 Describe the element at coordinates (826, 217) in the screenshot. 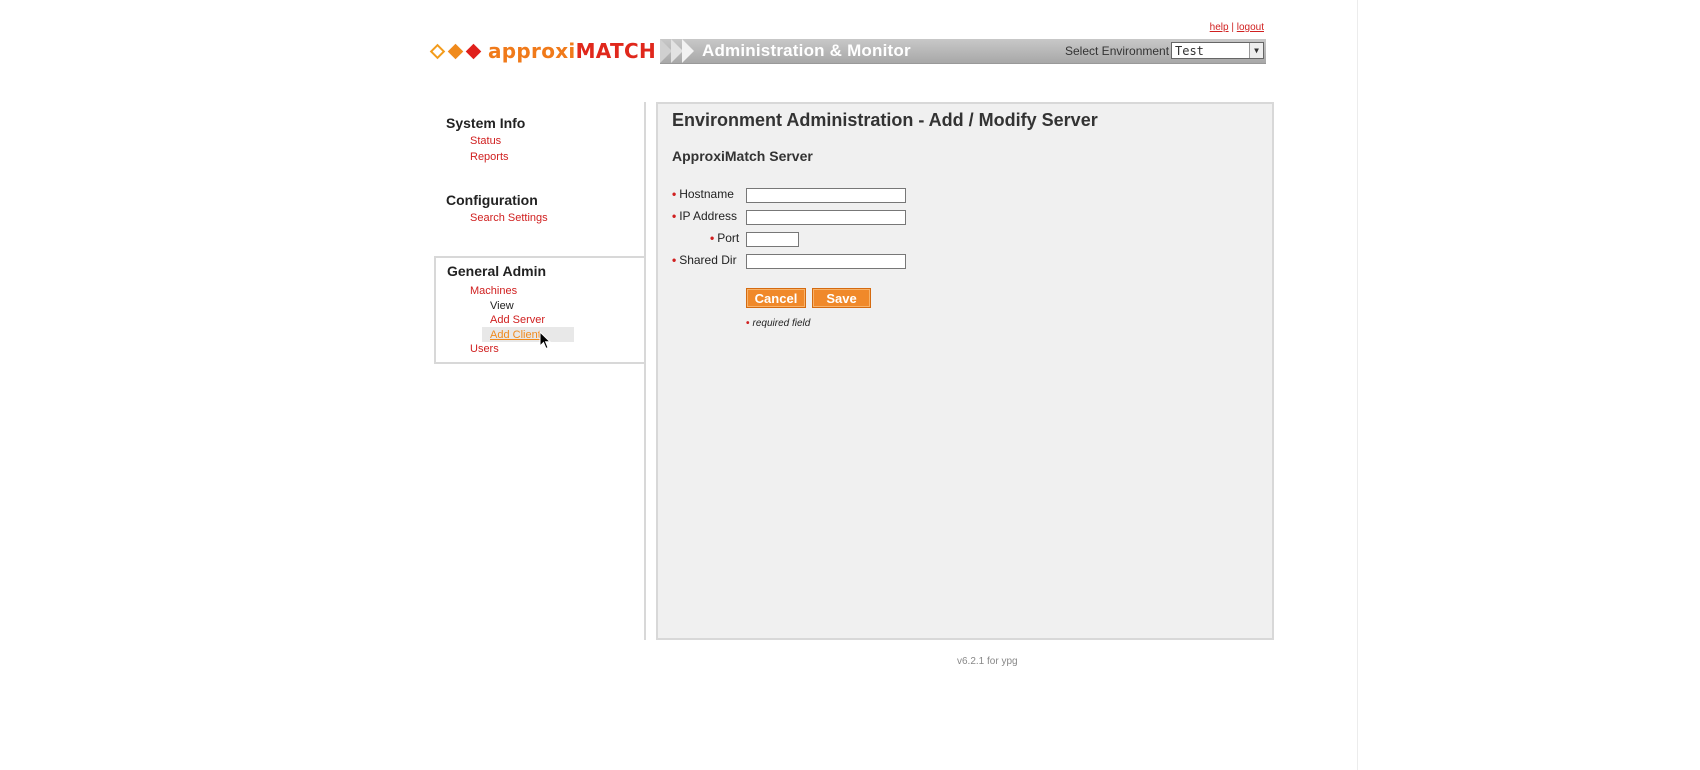

I see `ip-address-field` at that location.